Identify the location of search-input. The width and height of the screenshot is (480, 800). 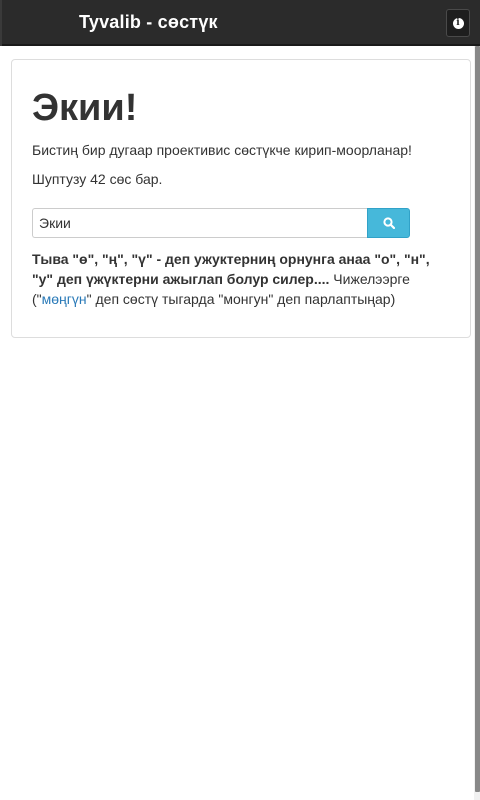
(199, 223).